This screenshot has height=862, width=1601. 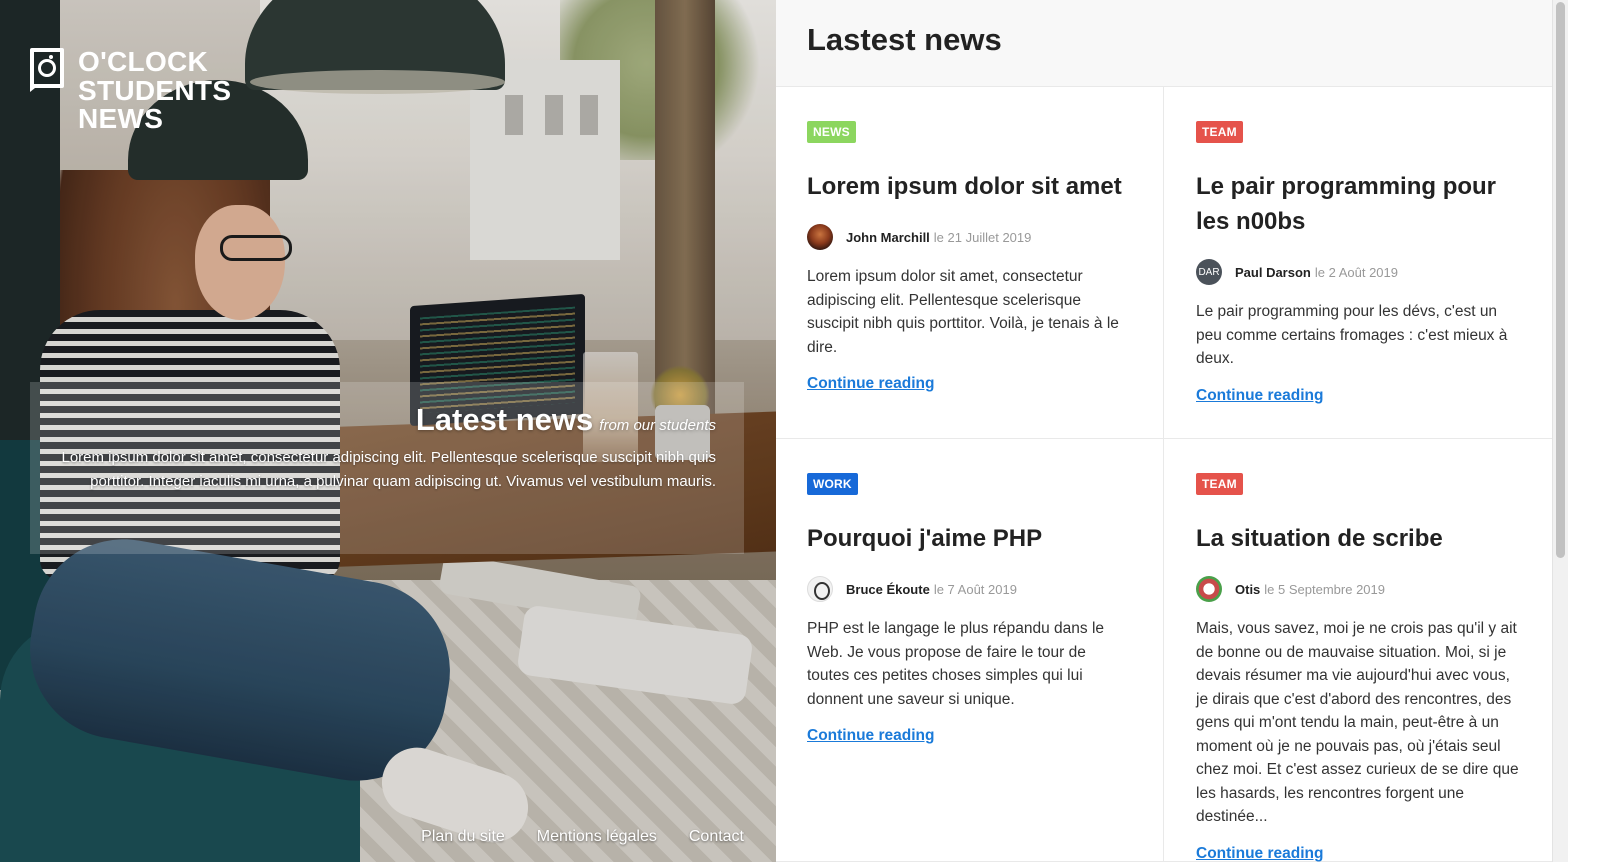 What do you see at coordinates (1273, 272) in the screenshot?
I see `post-author: Paul Darson` at bounding box center [1273, 272].